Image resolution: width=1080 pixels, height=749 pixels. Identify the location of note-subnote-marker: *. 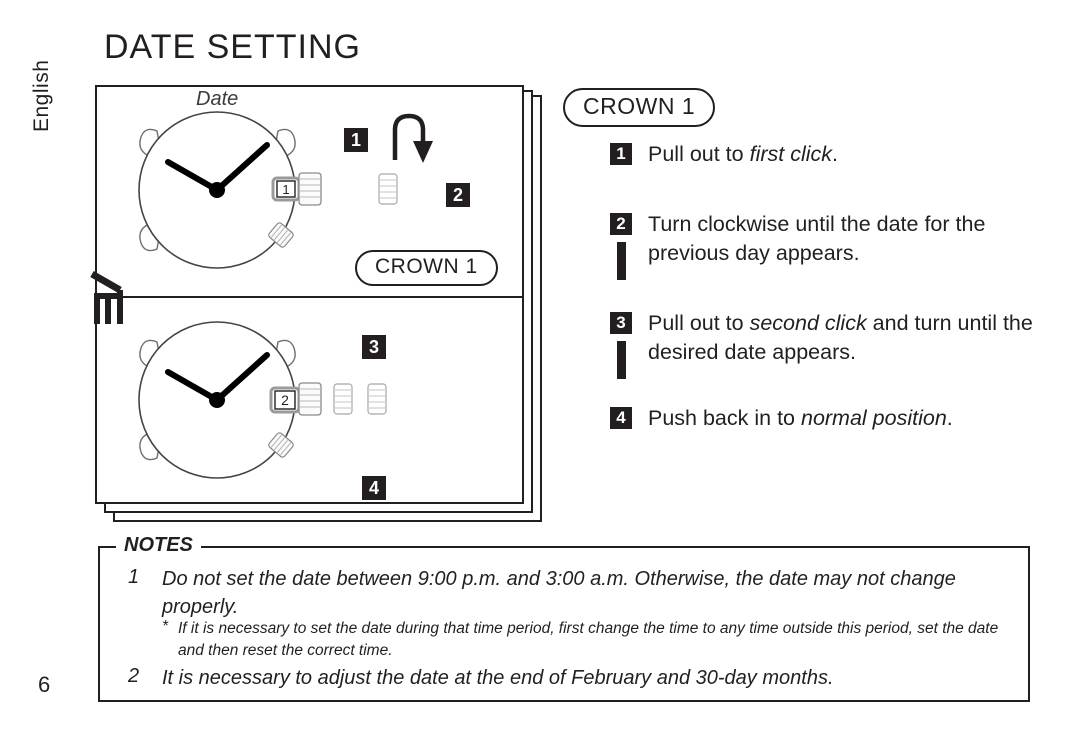
(165, 626).